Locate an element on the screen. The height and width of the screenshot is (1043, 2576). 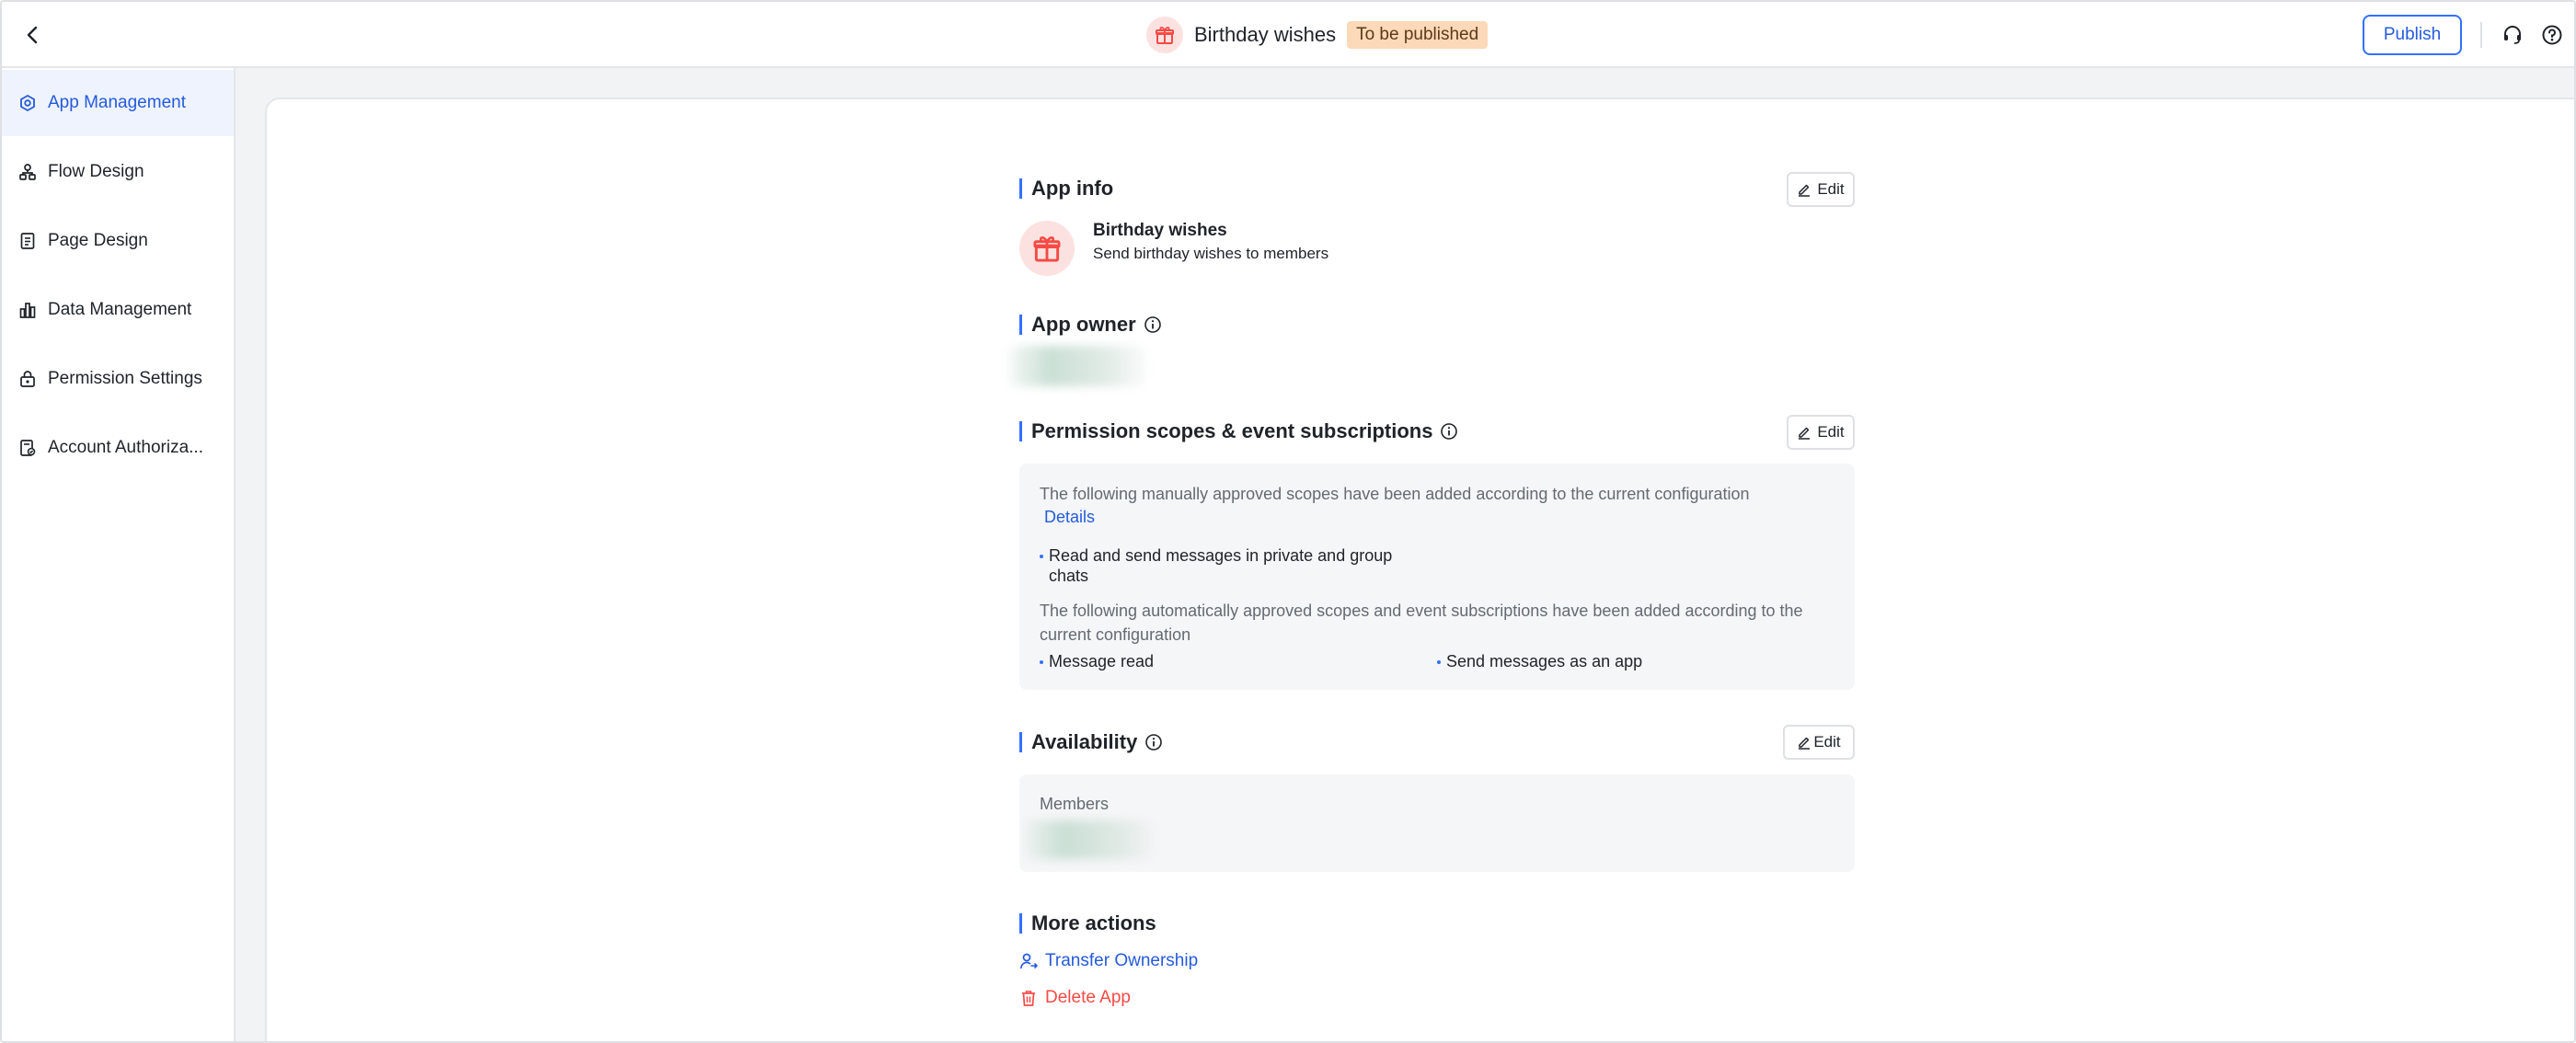
owner-avatar-blurred is located at coordinates (1077, 366).